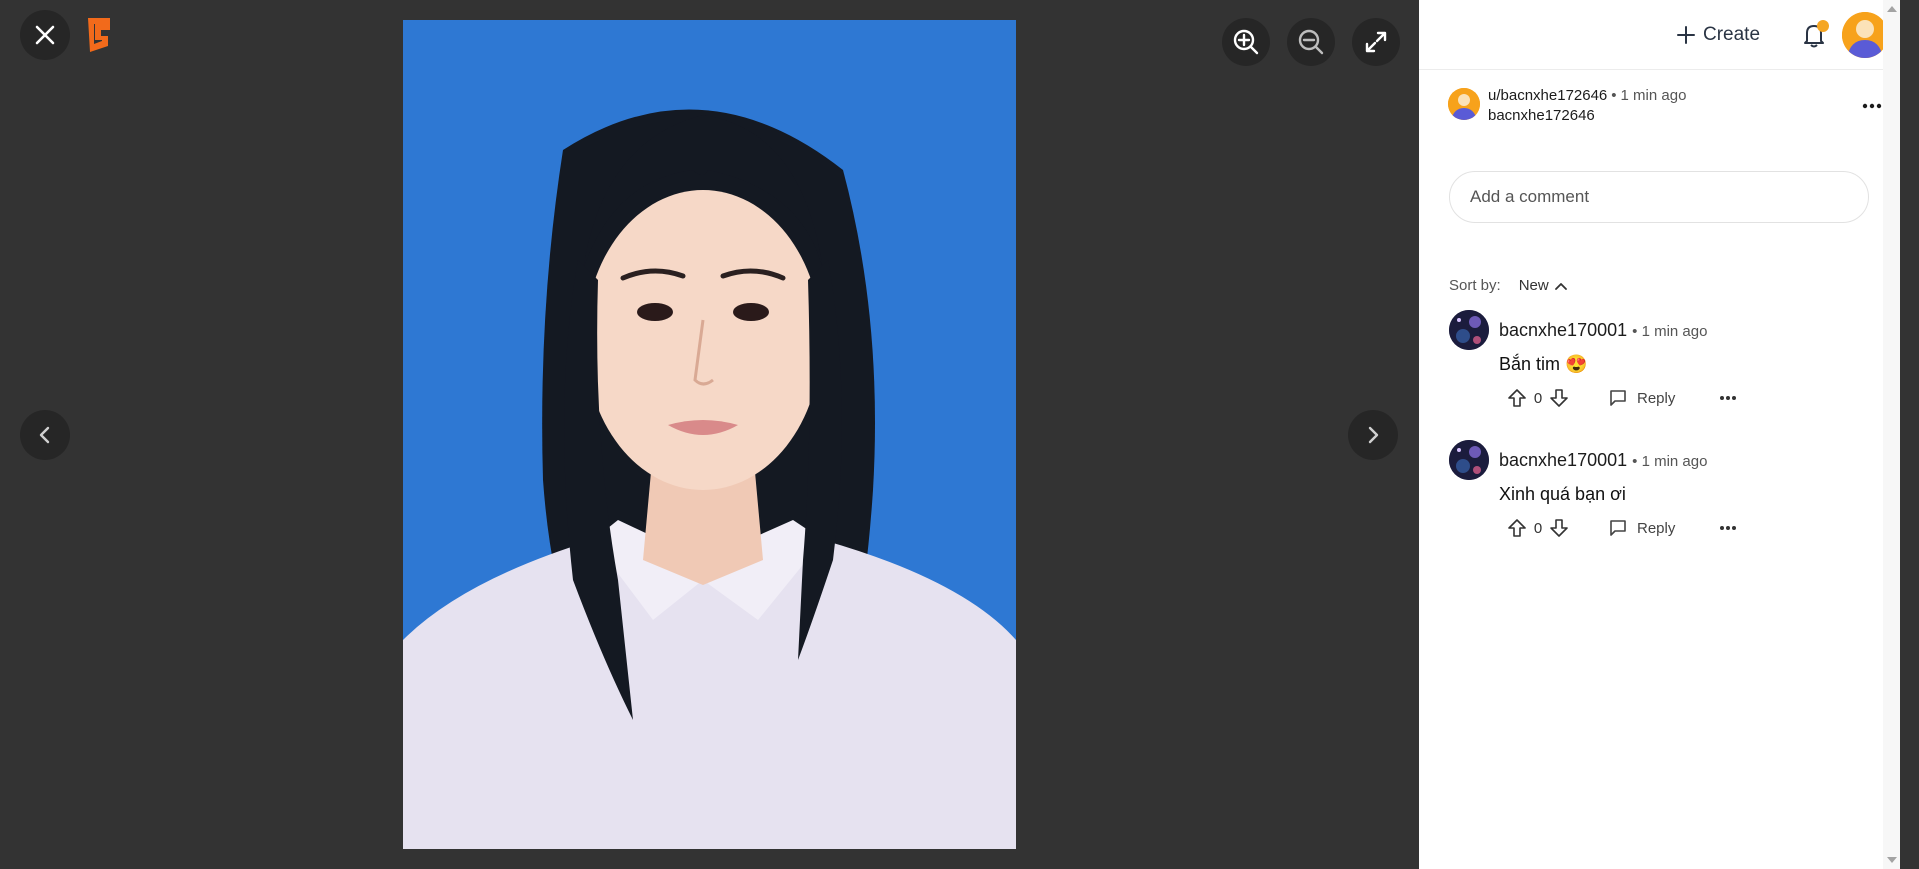 Image resolution: width=1919 pixels, height=869 pixels. Describe the element at coordinates (1659, 197) in the screenshot. I see `comment-input` at that location.